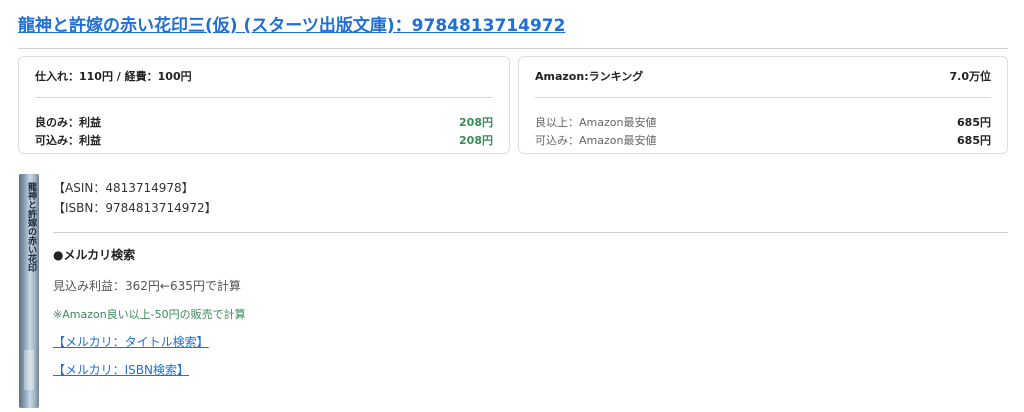 This screenshot has width=1024, height=412. What do you see at coordinates (291, 23) in the screenshot?
I see `product-title-link: 龍神と許嫁の赤い花印三(仮) (スターツ出版文庫)：9784813714972` at bounding box center [291, 23].